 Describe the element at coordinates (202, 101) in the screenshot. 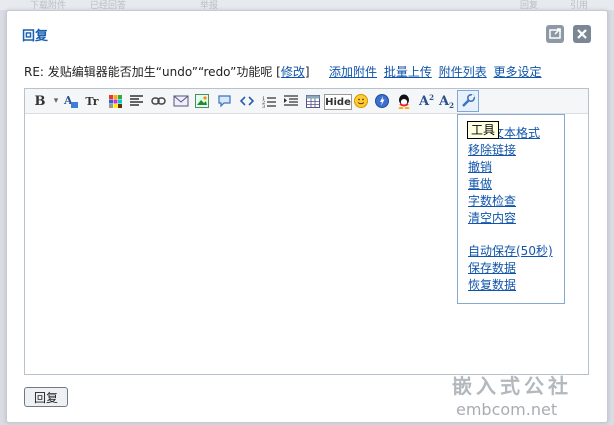

I see `image-icon` at that location.